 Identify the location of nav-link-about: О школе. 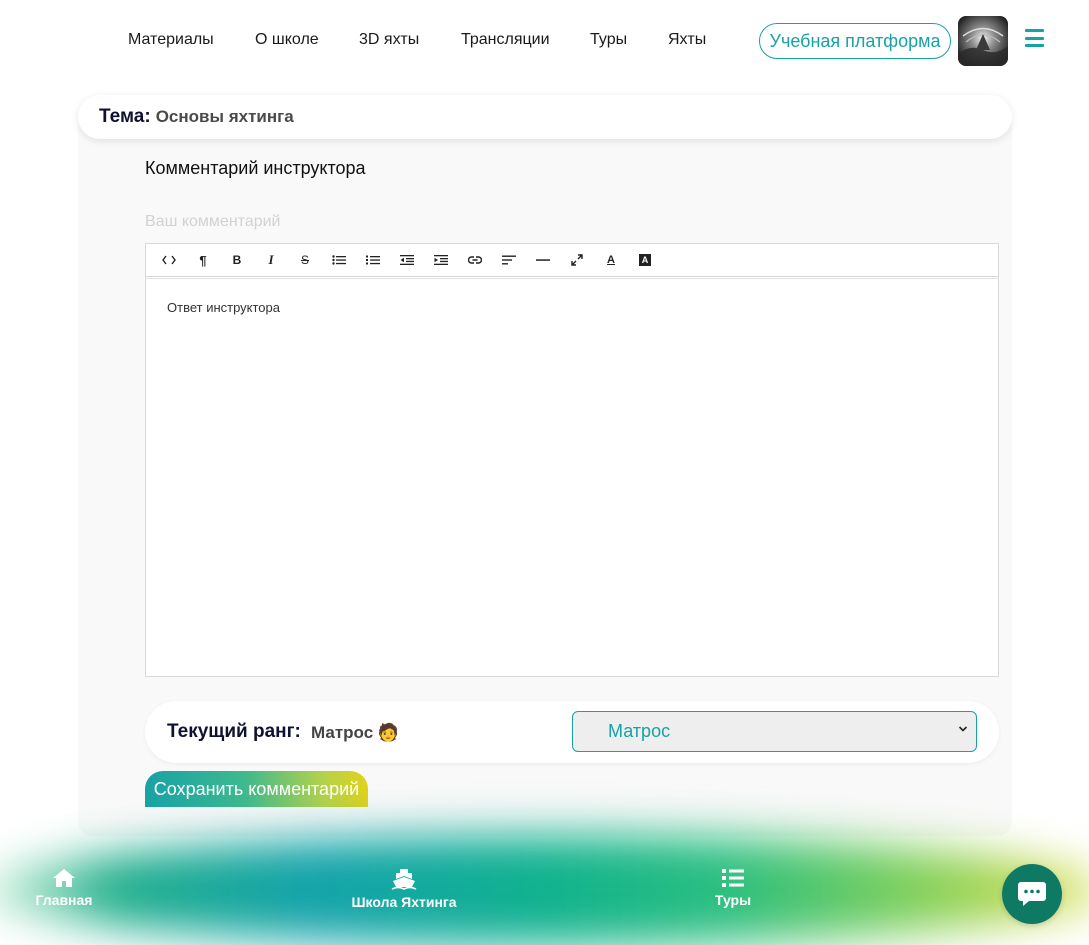
(287, 40).